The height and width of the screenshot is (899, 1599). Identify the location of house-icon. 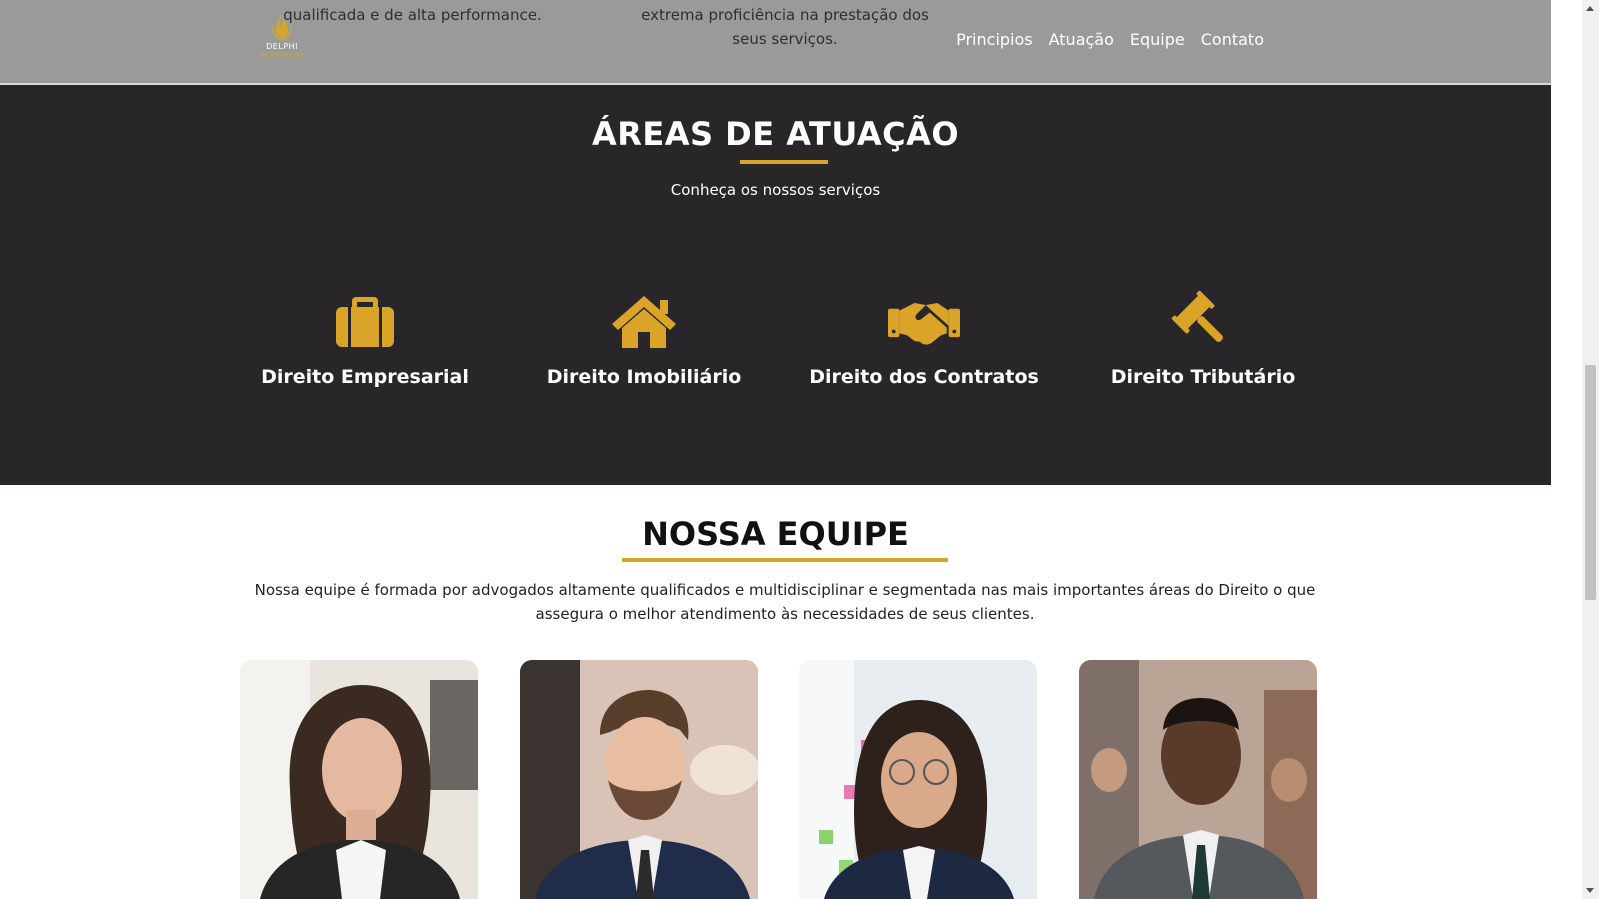
(644, 322).